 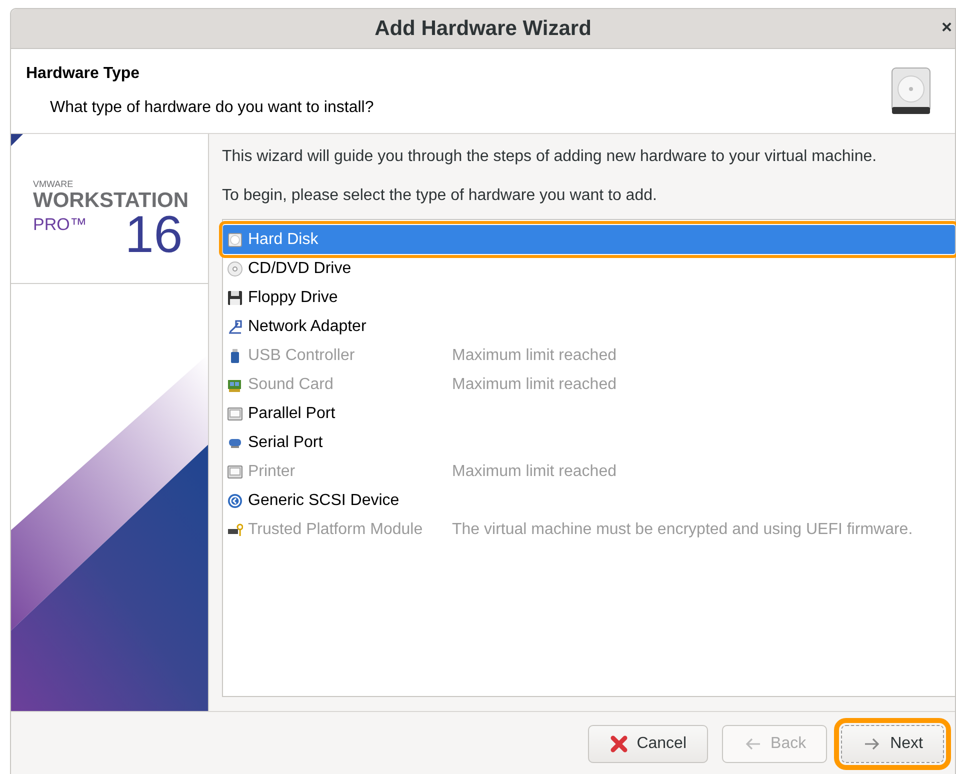 I want to click on disk-icon, so click(x=235, y=240).